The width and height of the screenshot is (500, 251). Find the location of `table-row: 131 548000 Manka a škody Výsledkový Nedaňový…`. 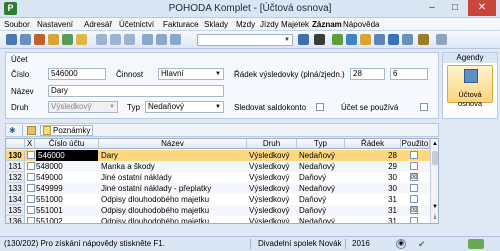

table-row: 131 548000 Manka a škody Výsledkový Nedaňový… is located at coordinates (218, 166).